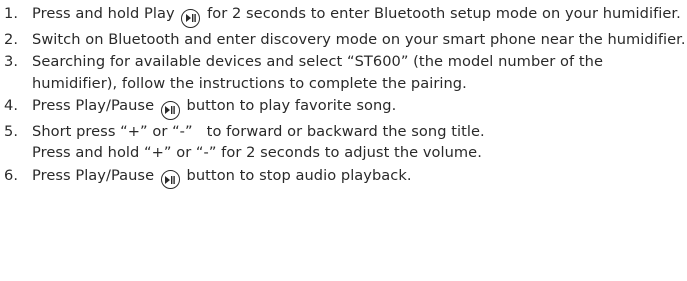 The width and height of the screenshot is (687, 281). Describe the element at coordinates (11, 13) in the screenshot. I see `step-number: 1.` at that location.